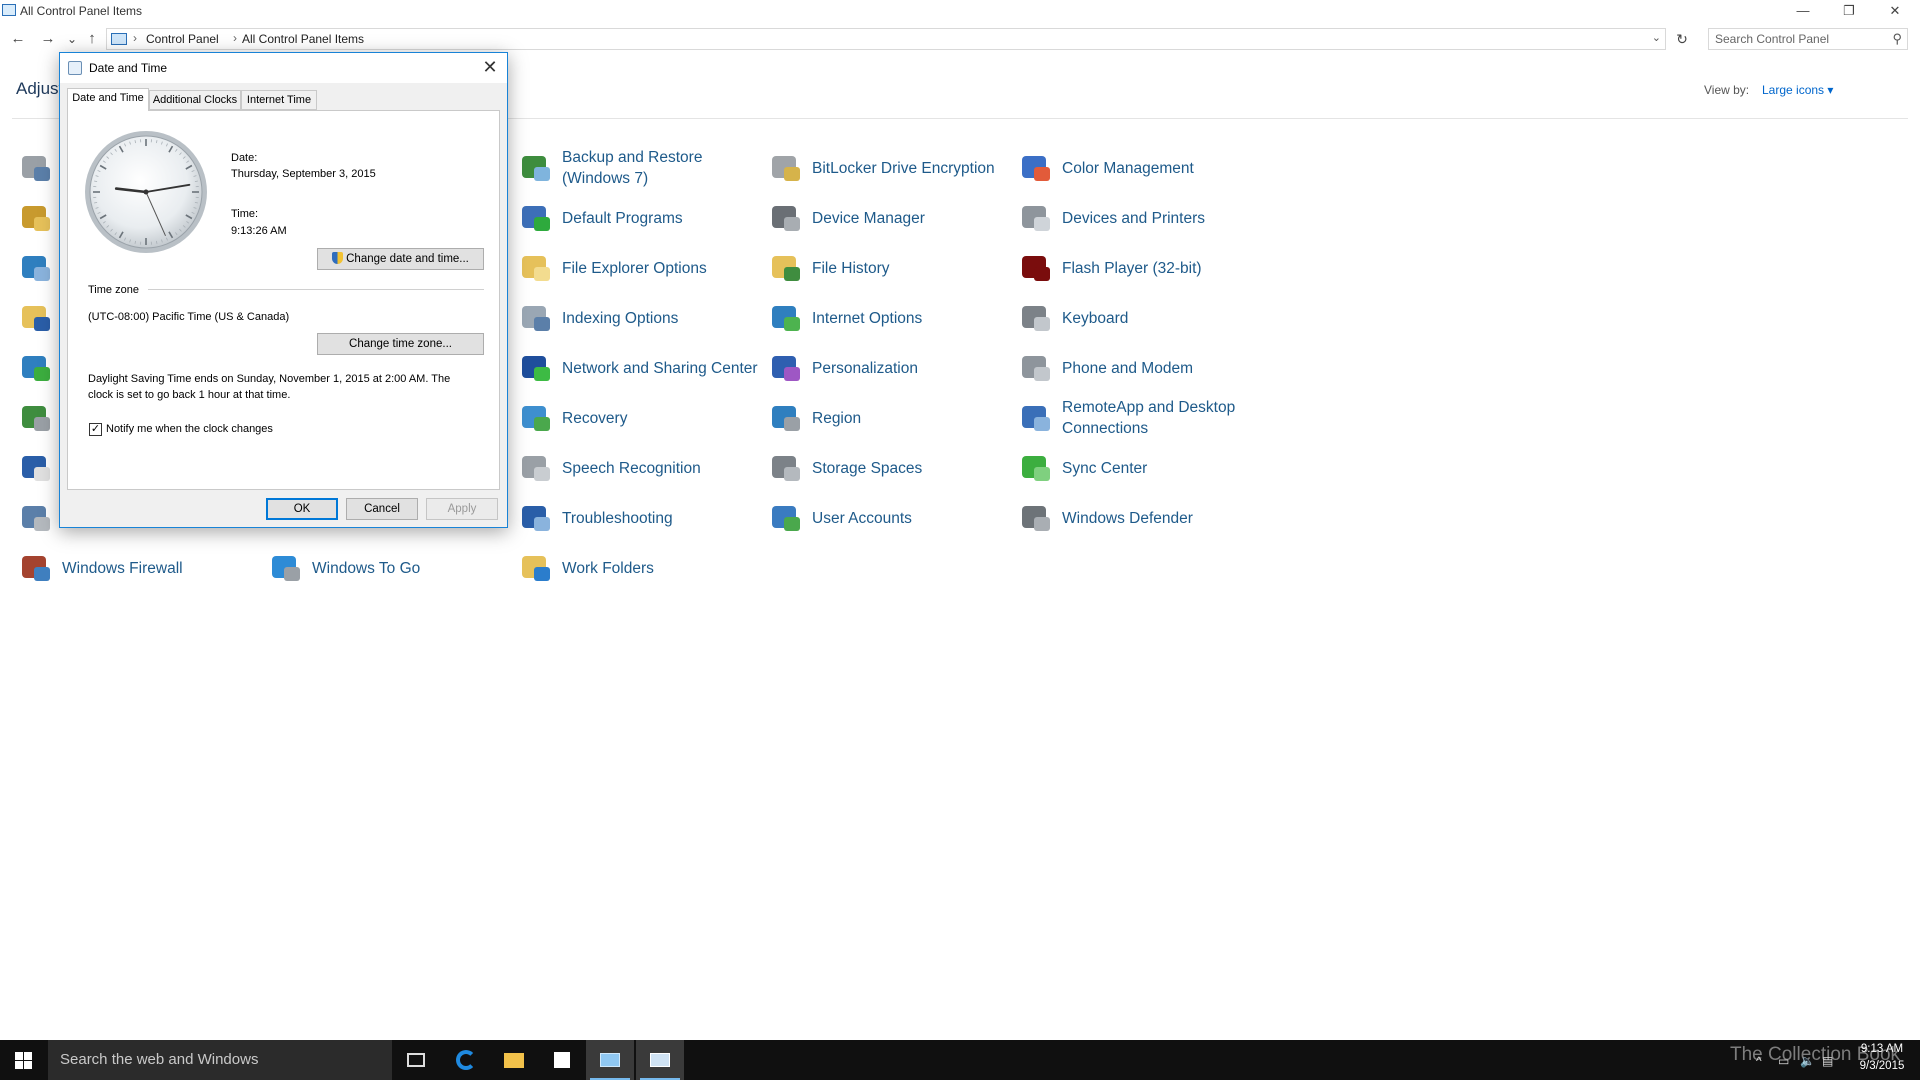 Image resolution: width=1920 pixels, height=1080 pixels. I want to click on control-panel-item: Personalization, so click(890, 368).